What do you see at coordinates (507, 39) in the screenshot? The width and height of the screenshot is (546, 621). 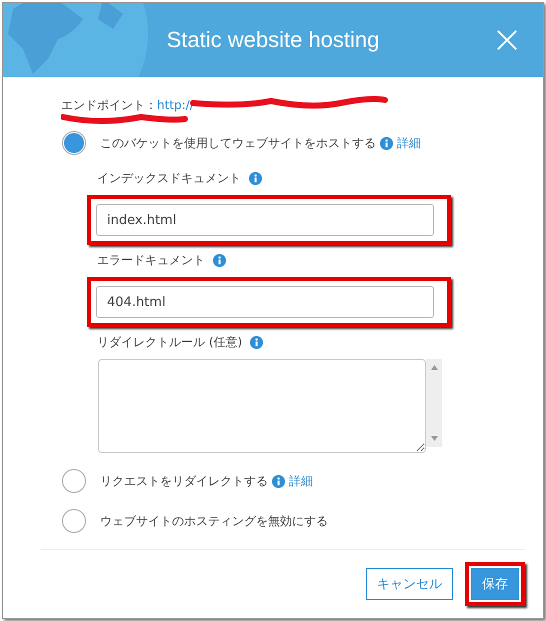 I see `close-button: ×` at bounding box center [507, 39].